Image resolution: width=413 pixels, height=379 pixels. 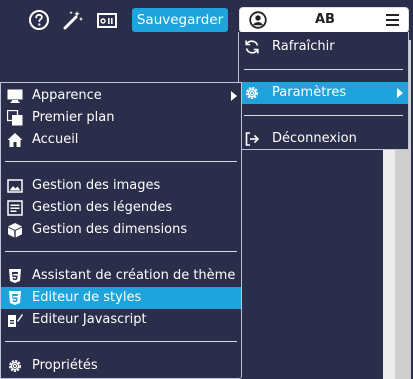 What do you see at coordinates (15, 118) in the screenshot?
I see `layers-icon` at bounding box center [15, 118].